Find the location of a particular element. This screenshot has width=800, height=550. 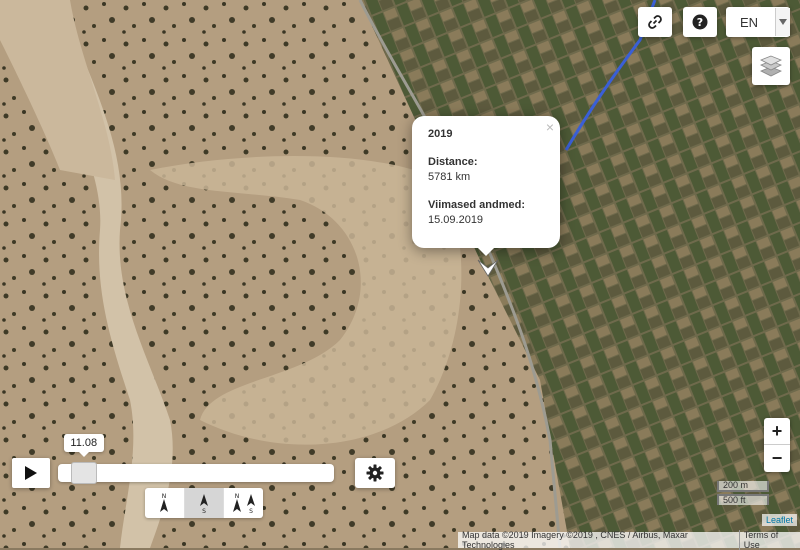

link-icon is located at coordinates (655, 22).